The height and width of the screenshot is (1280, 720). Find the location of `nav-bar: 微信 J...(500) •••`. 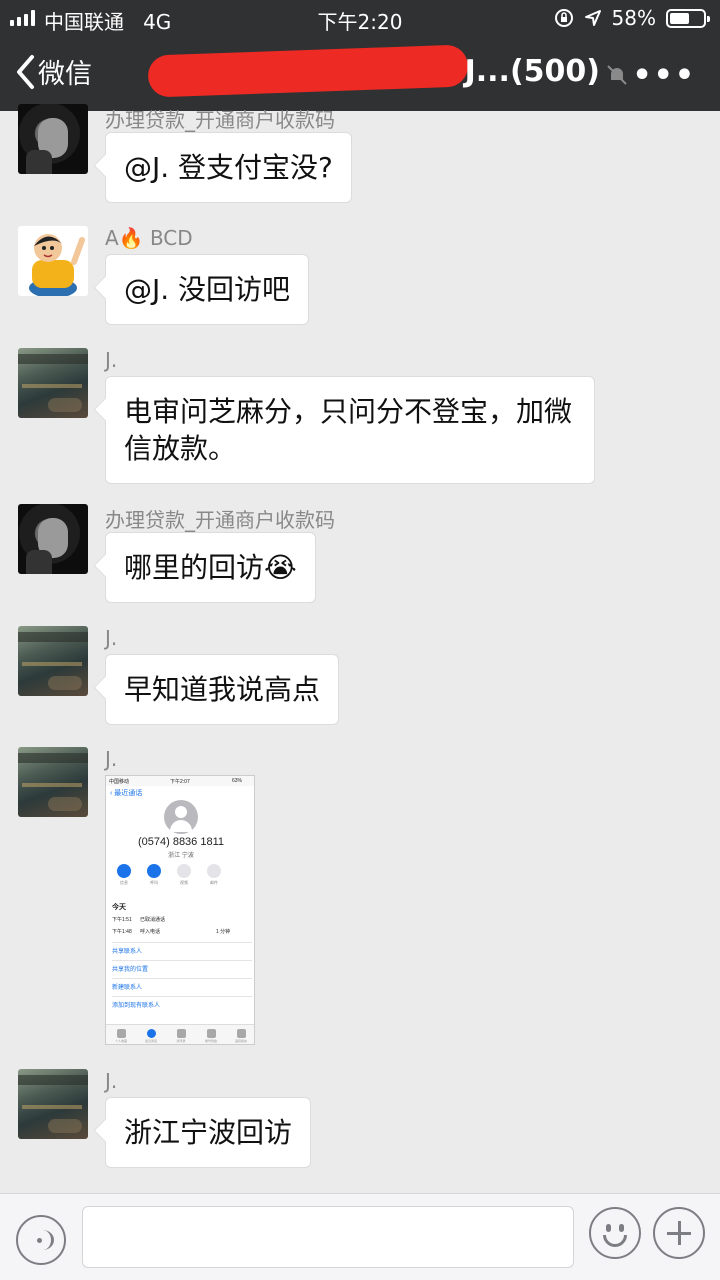

nav-bar: 微信 J...(500) ••• is located at coordinates (360, 73).